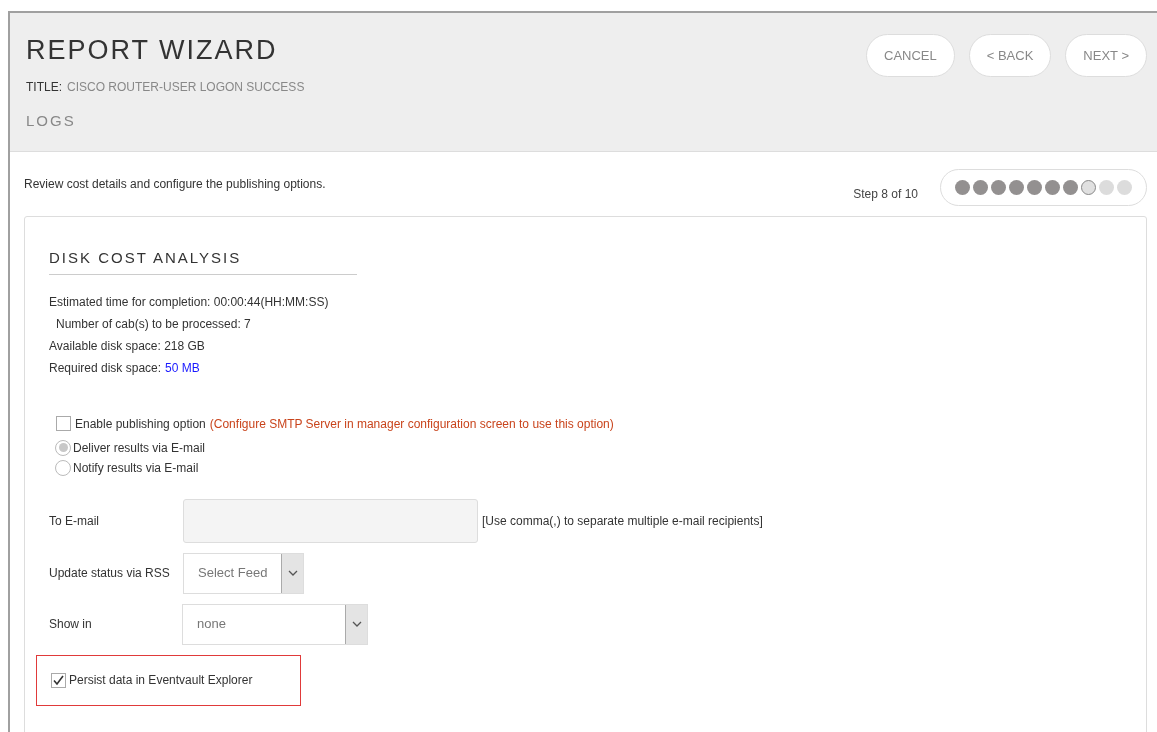 This screenshot has height=732, width=1157. I want to click on option-label: Enable publishing option, so click(140, 424).